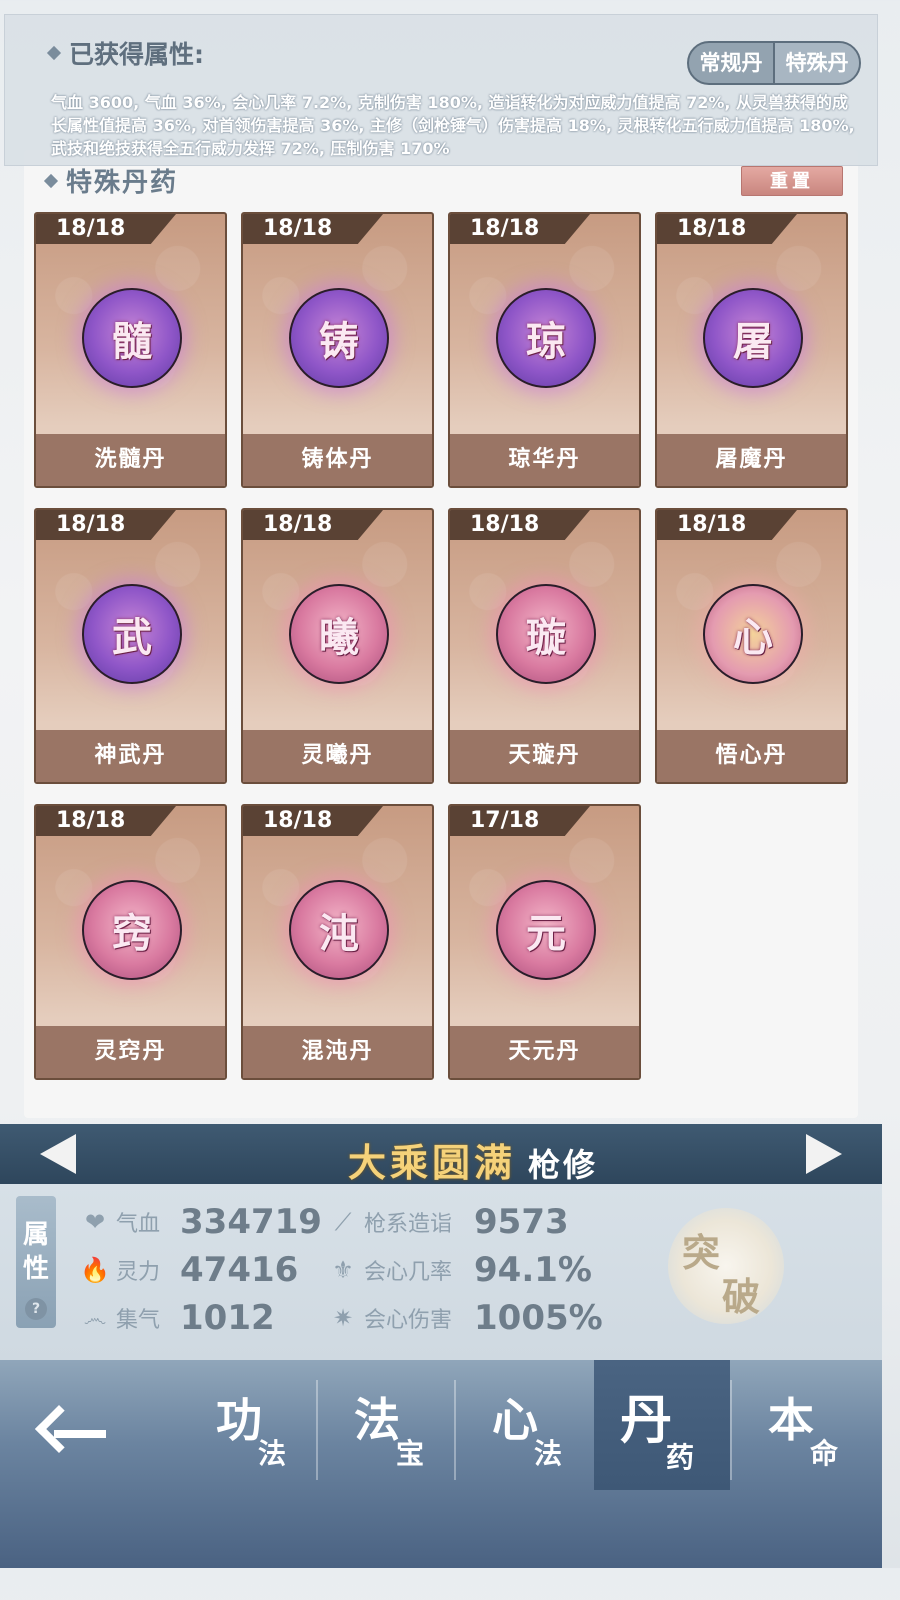 The width and height of the screenshot is (900, 1600). Describe the element at coordinates (662, 1425) in the screenshot. I see `tab-danyao: 丹 药` at that location.